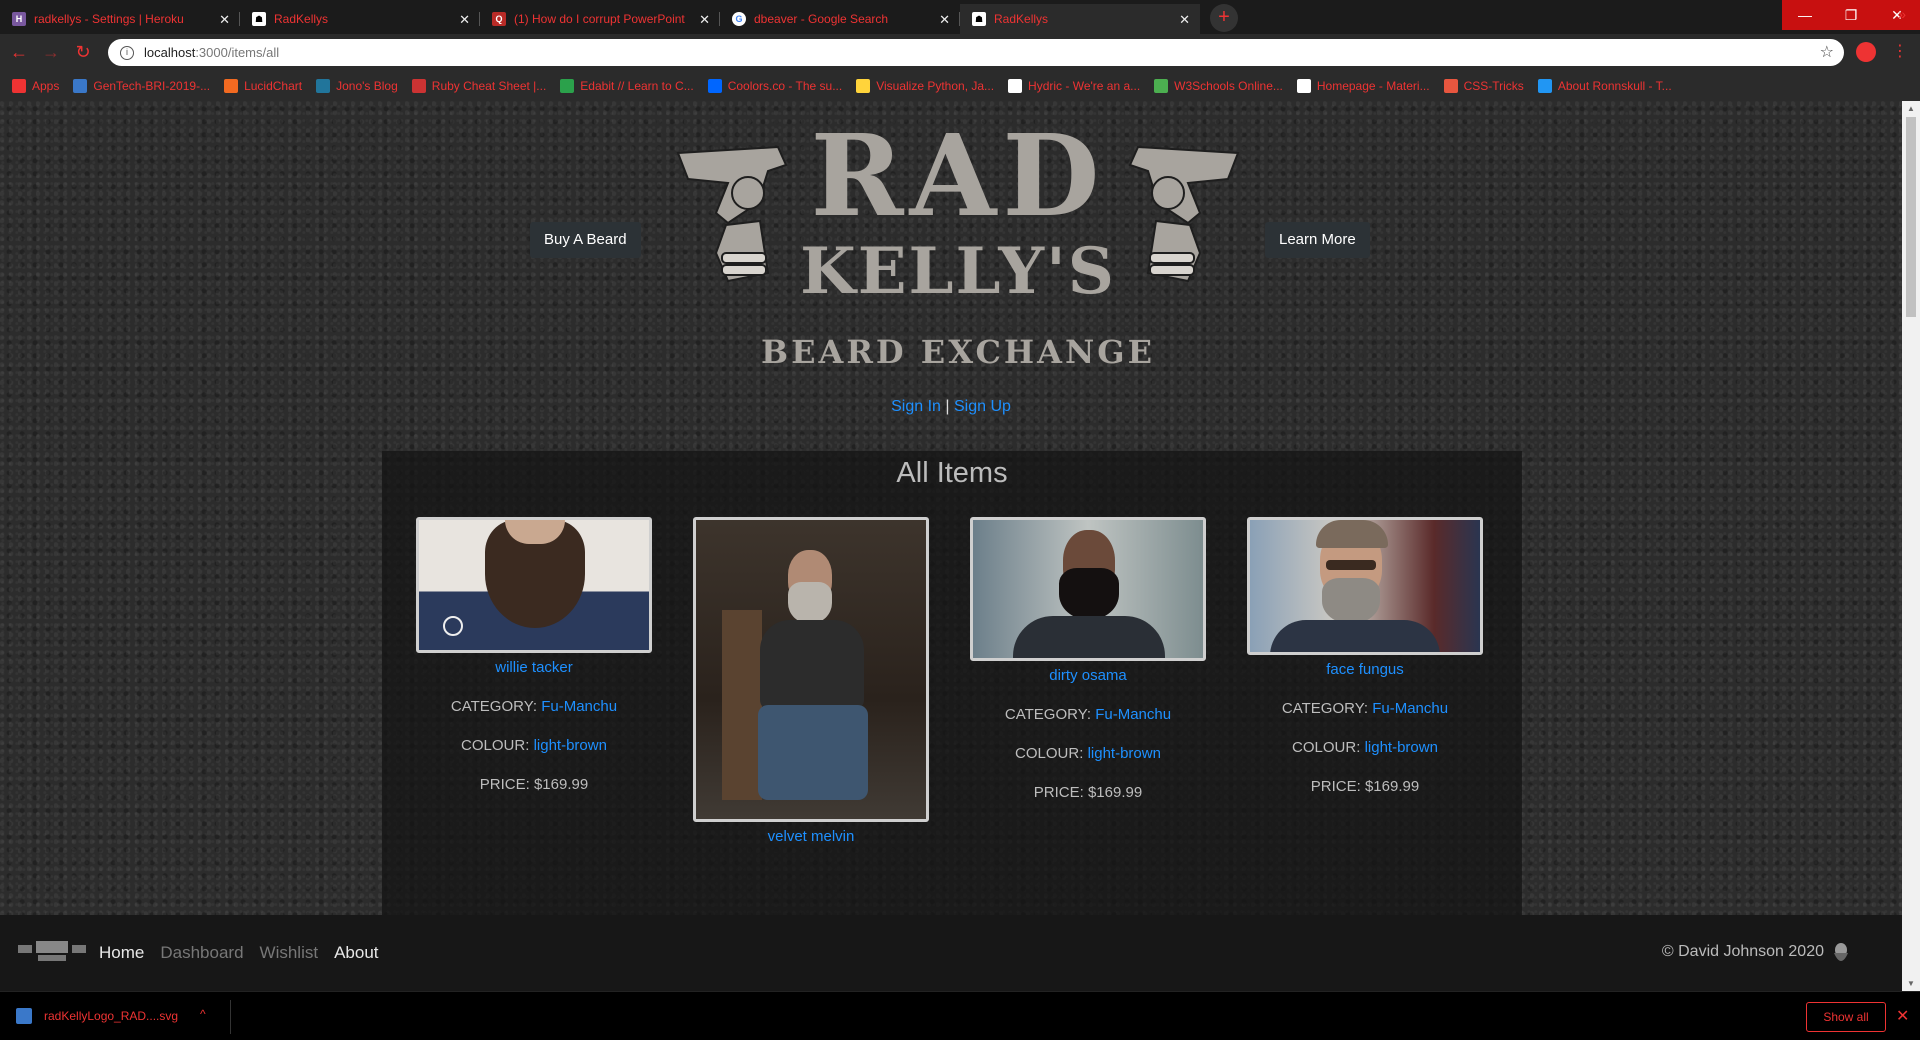 This screenshot has height=1040, width=1920. Describe the element at coordinates (1902, 1016) in the screenshot. I see `close-download-bar-icon: ✕` at that location.